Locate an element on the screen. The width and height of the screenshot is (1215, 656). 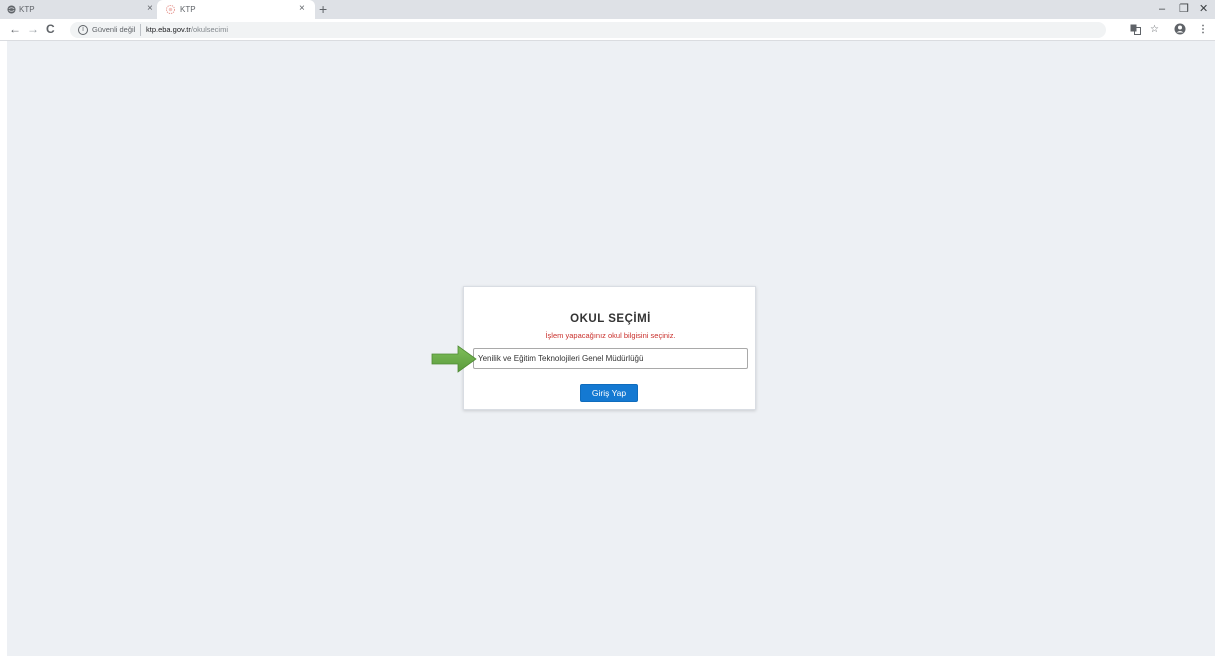
browser-tab-1: KTP × is located at coordinates (81, 9).